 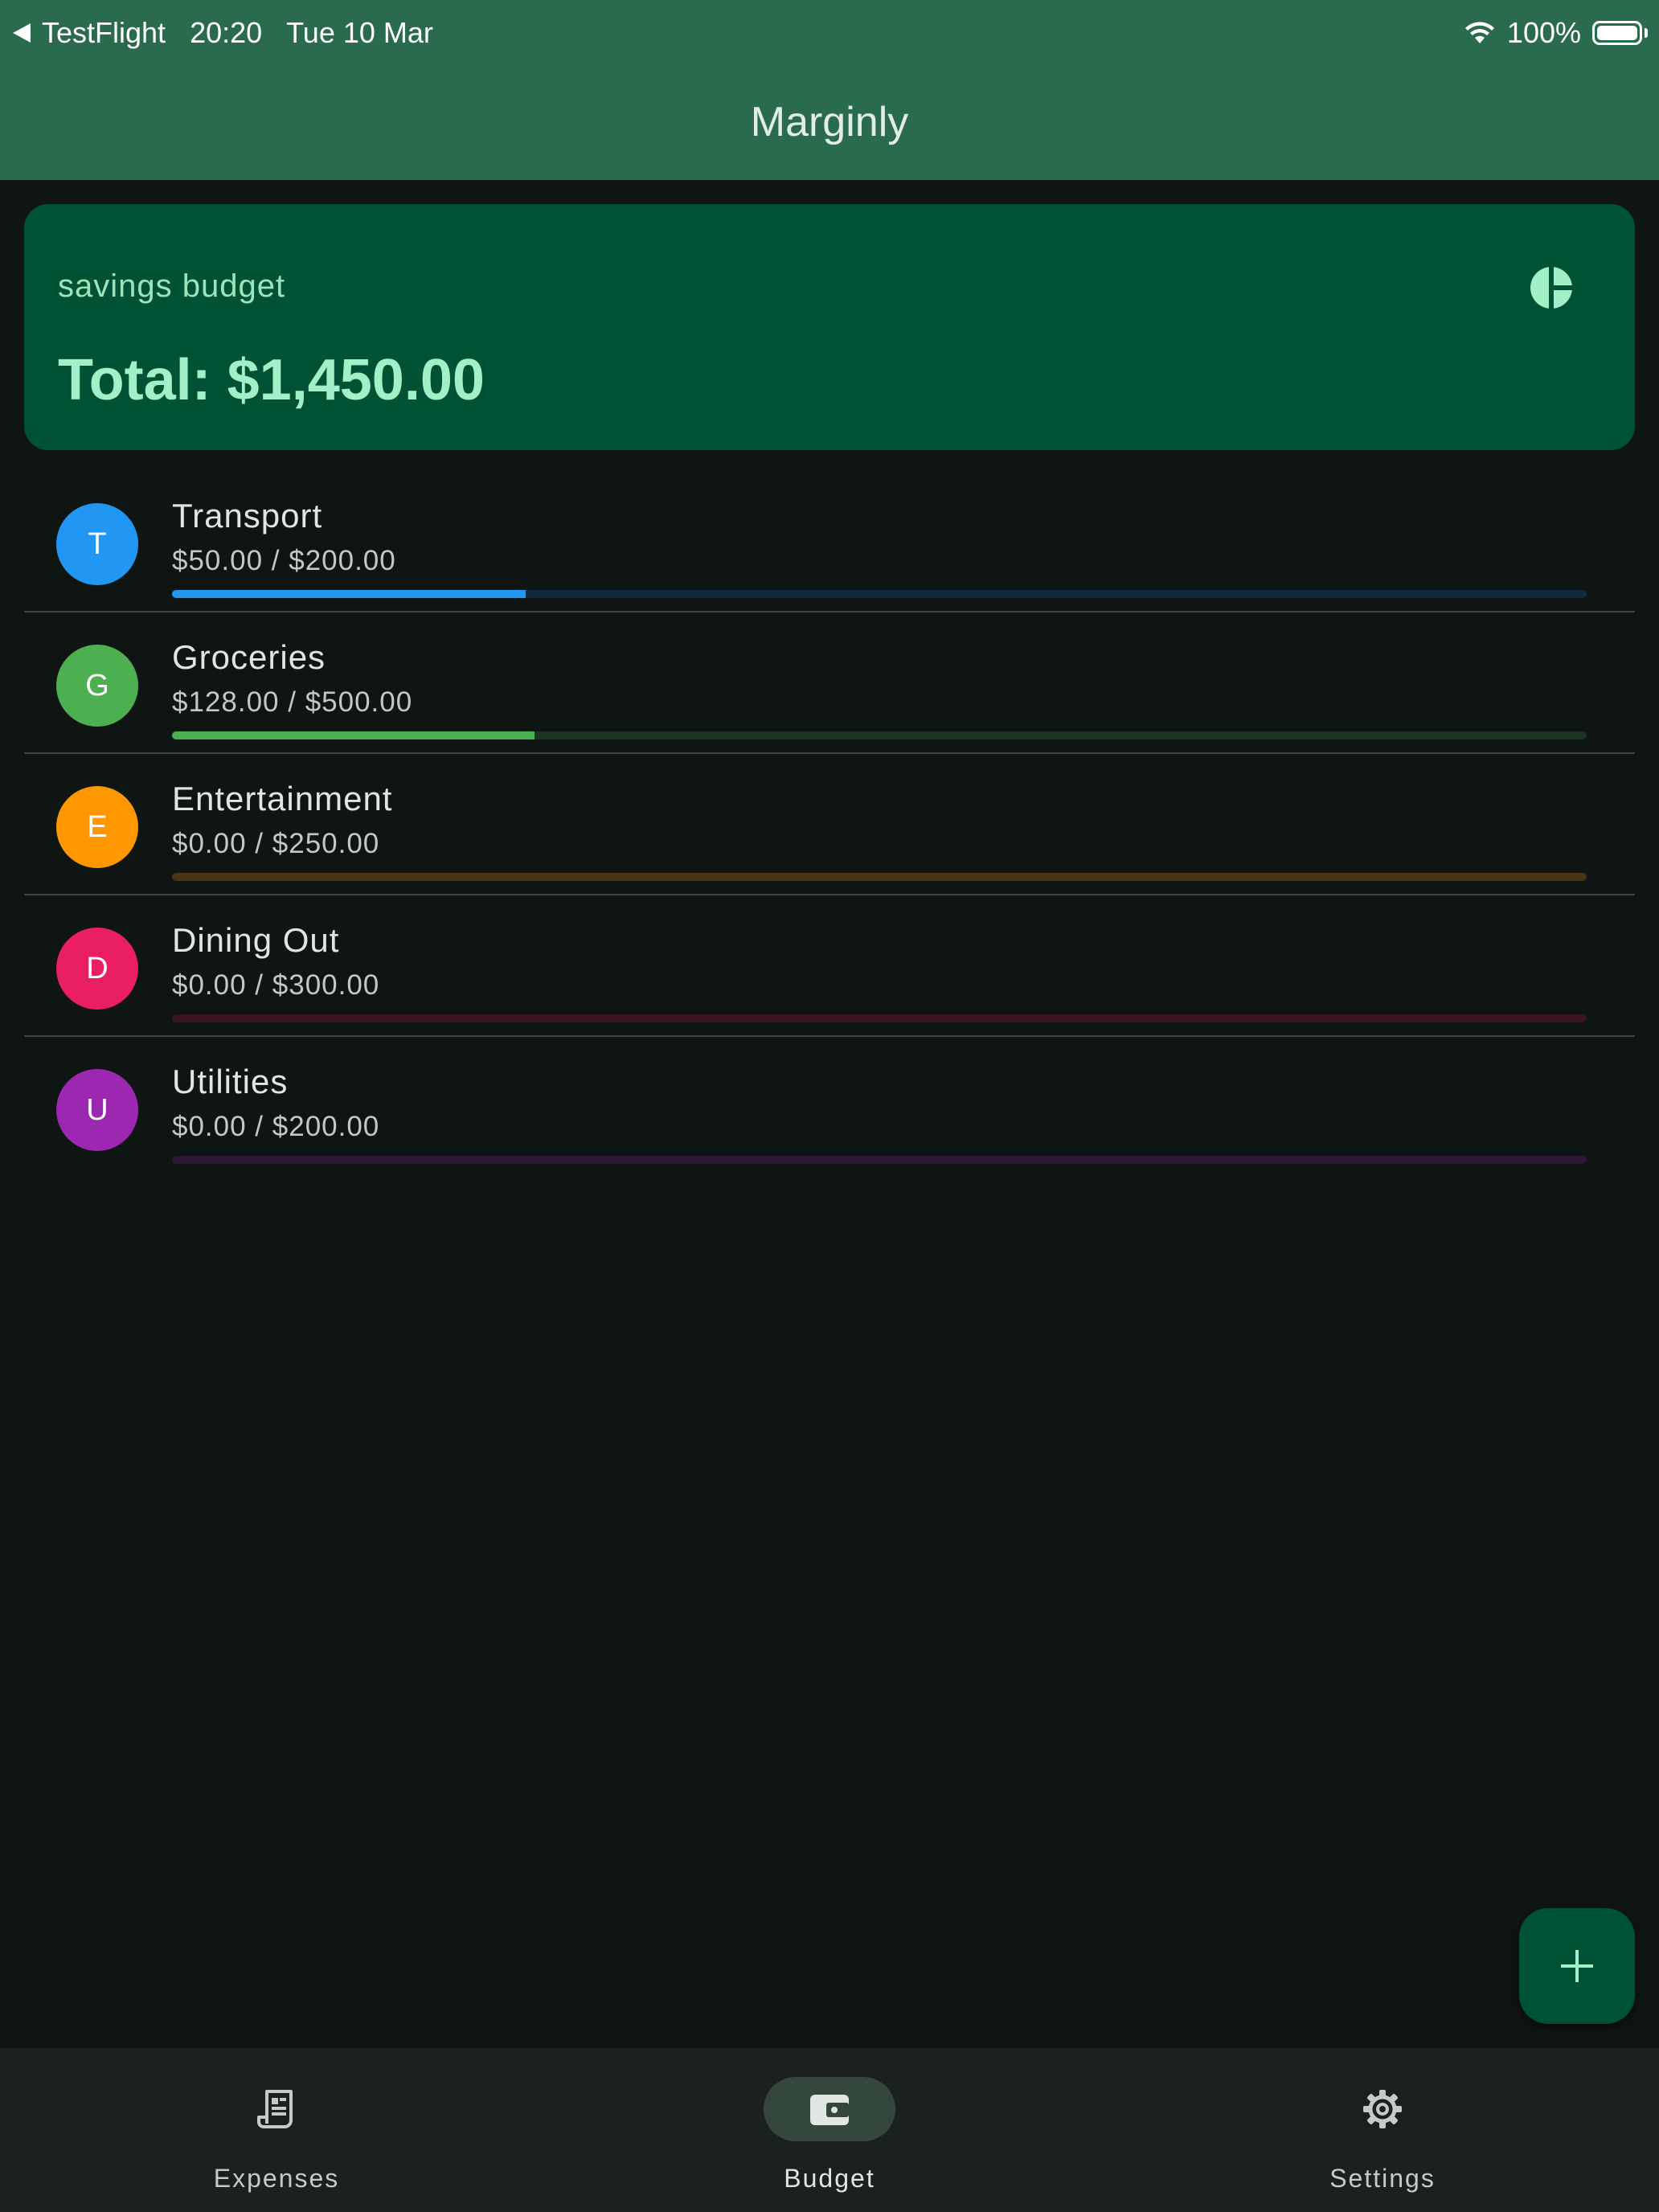 I want to click on nav-item-settings: Settings, so click(x=1382, y=2130).